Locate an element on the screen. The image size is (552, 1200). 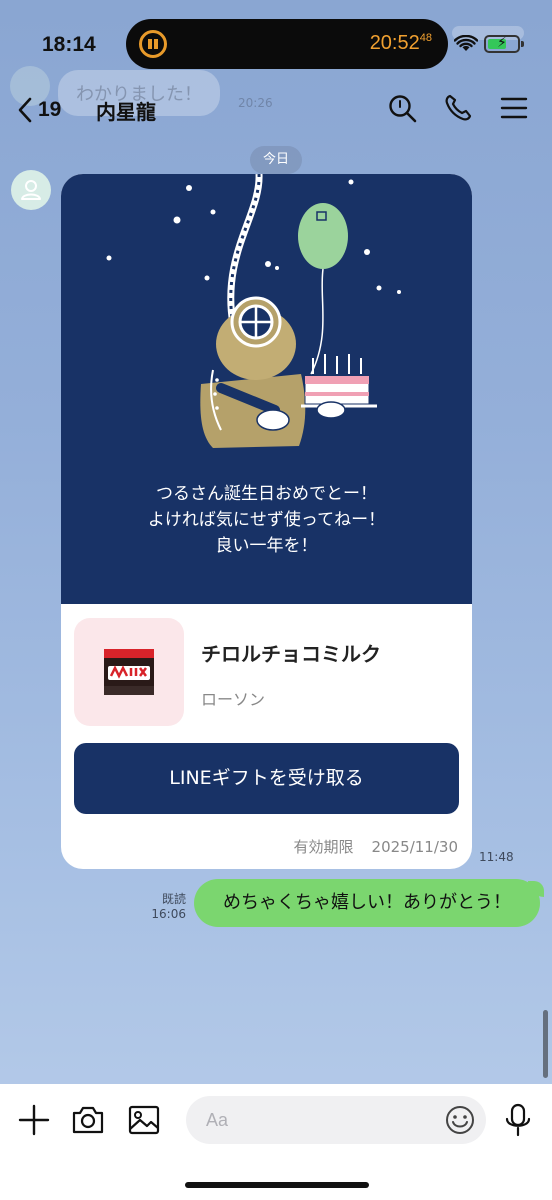
battery-icon: ⚡ is located at coordinates (504, 44).